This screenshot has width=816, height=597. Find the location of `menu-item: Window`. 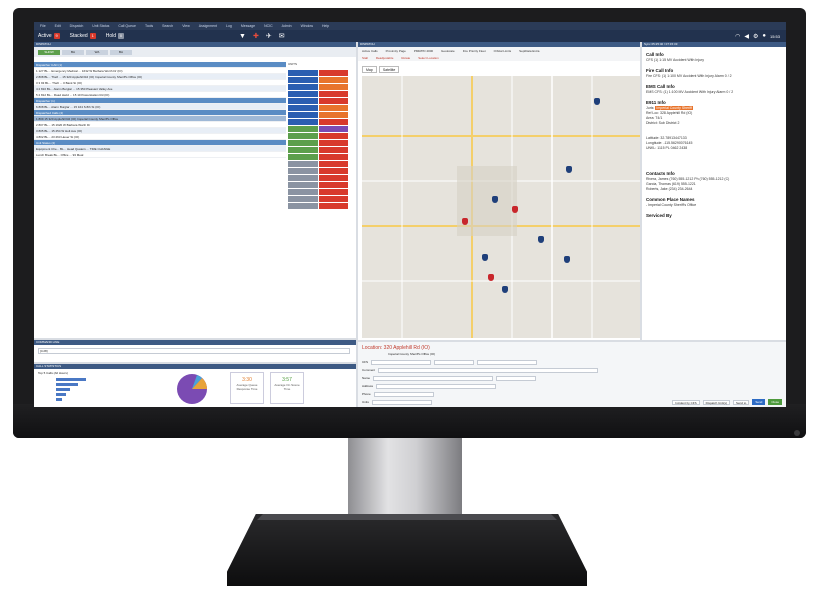

menu-item: Window is located at coordinates (307, 26).